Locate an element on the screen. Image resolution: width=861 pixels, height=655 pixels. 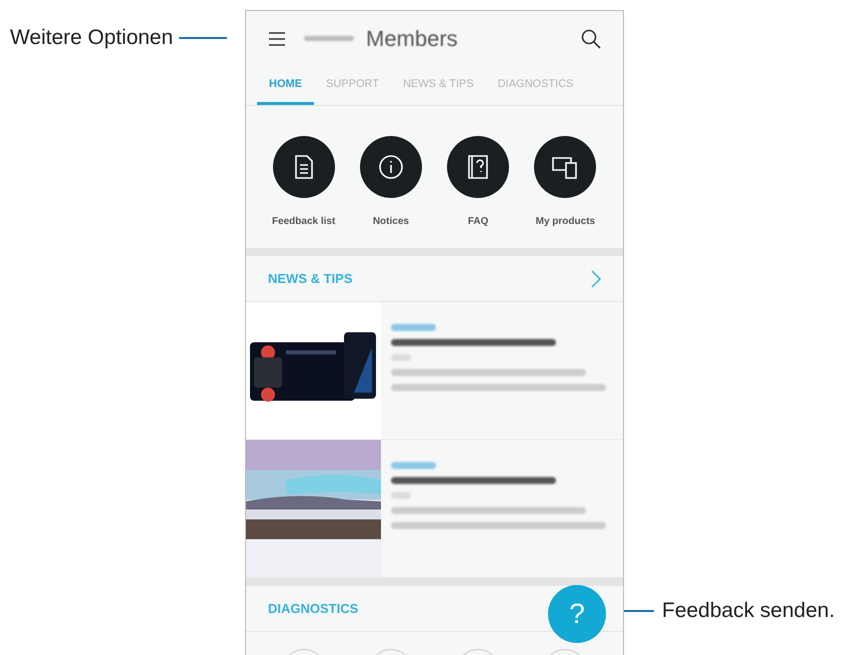
search-icon is located at coordinates (591, 38).